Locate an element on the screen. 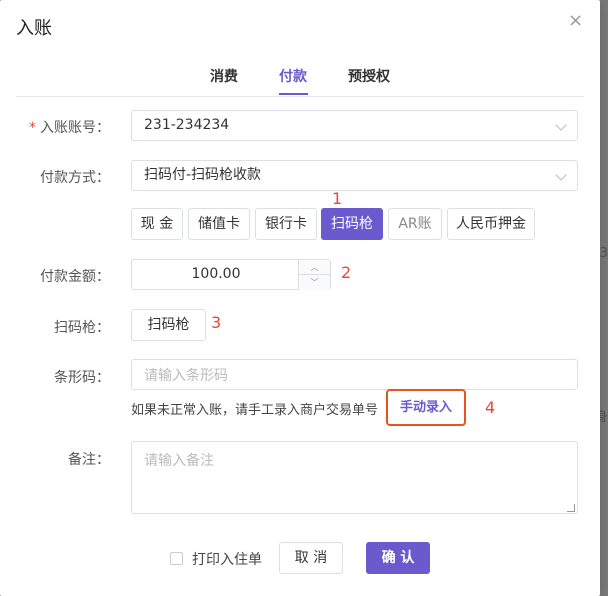  increment-icon: ︿ is located at coordinates (314, 267).